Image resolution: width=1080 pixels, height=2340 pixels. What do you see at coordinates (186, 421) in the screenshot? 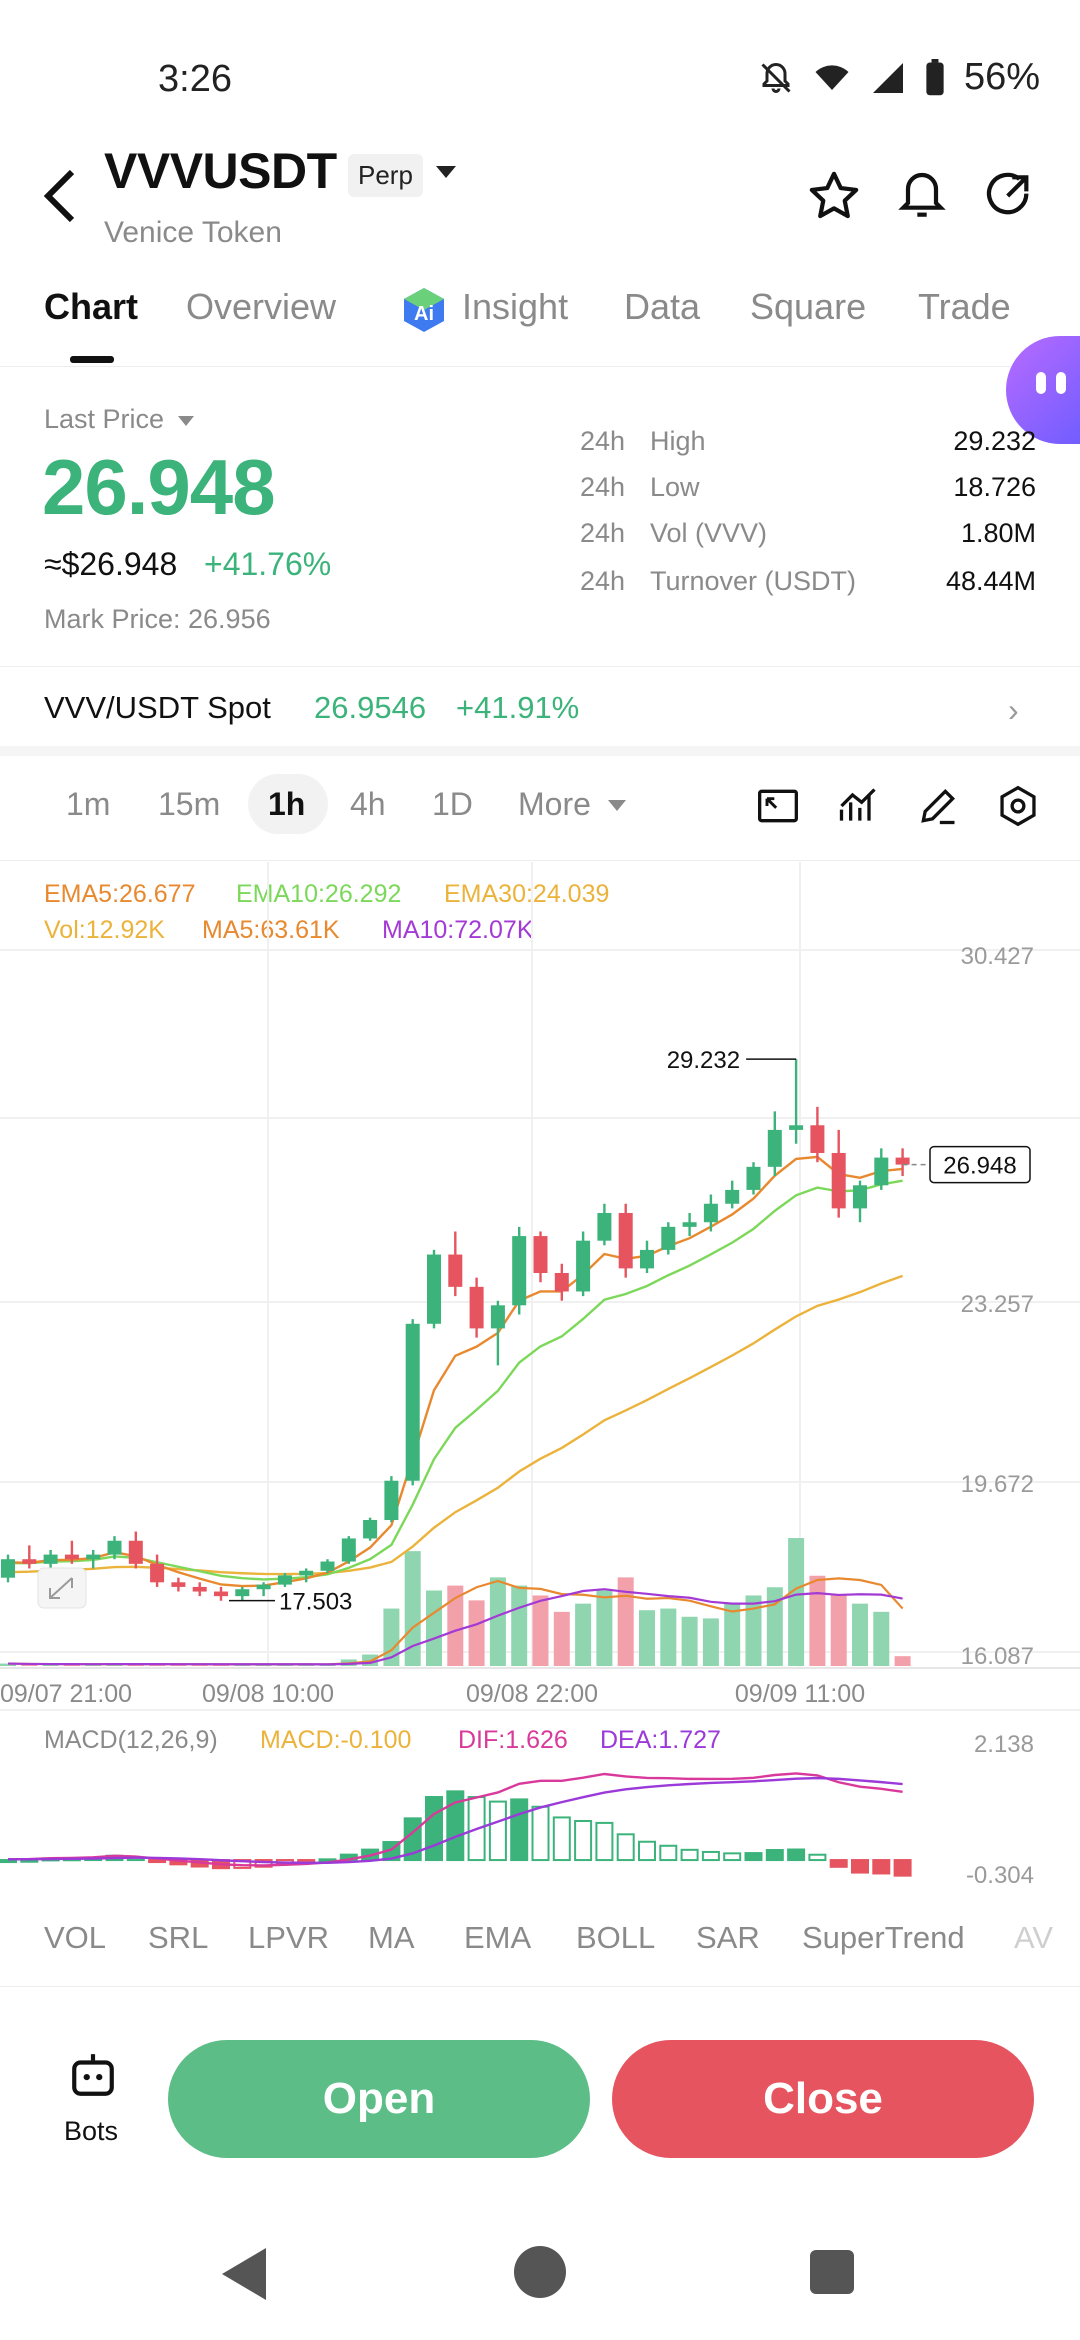
I see `last-price-dropdown-icon` at bounding box center [186, 421].